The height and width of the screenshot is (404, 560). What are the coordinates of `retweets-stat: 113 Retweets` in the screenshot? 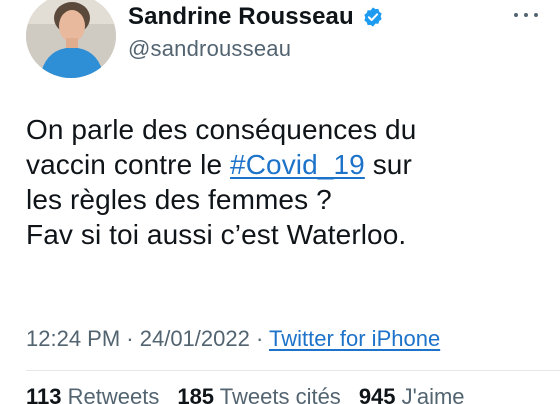 It's located at (92, 394).